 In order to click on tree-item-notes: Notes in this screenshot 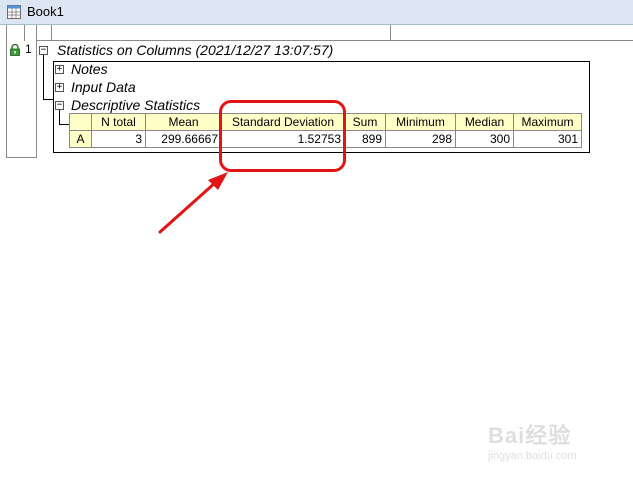, I will do `click(89, 69)`.